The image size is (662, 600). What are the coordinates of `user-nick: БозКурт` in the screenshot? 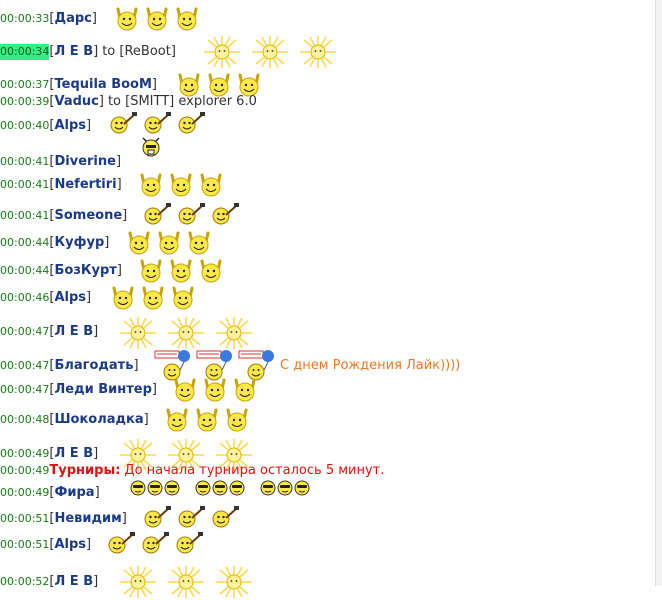 It's located at (85, 271).